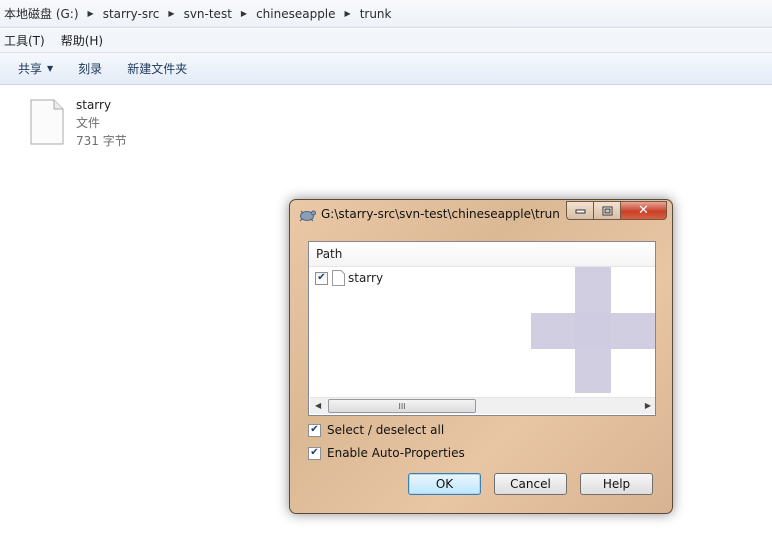 This screenshot has width=772, height=559. I want to click on new-folder-button: 新建文件夹, so click(157, 68).